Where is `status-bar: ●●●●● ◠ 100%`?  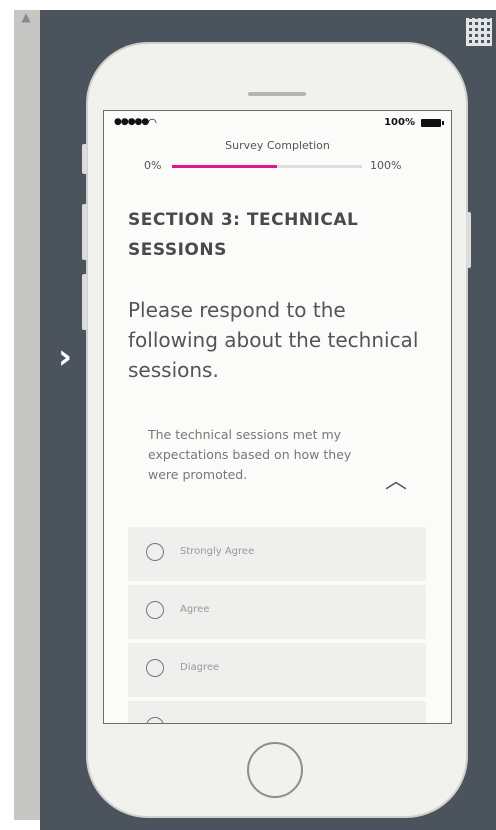 status-bar: ●●●●● ◠ 100% is located at coordinates (277, 124).